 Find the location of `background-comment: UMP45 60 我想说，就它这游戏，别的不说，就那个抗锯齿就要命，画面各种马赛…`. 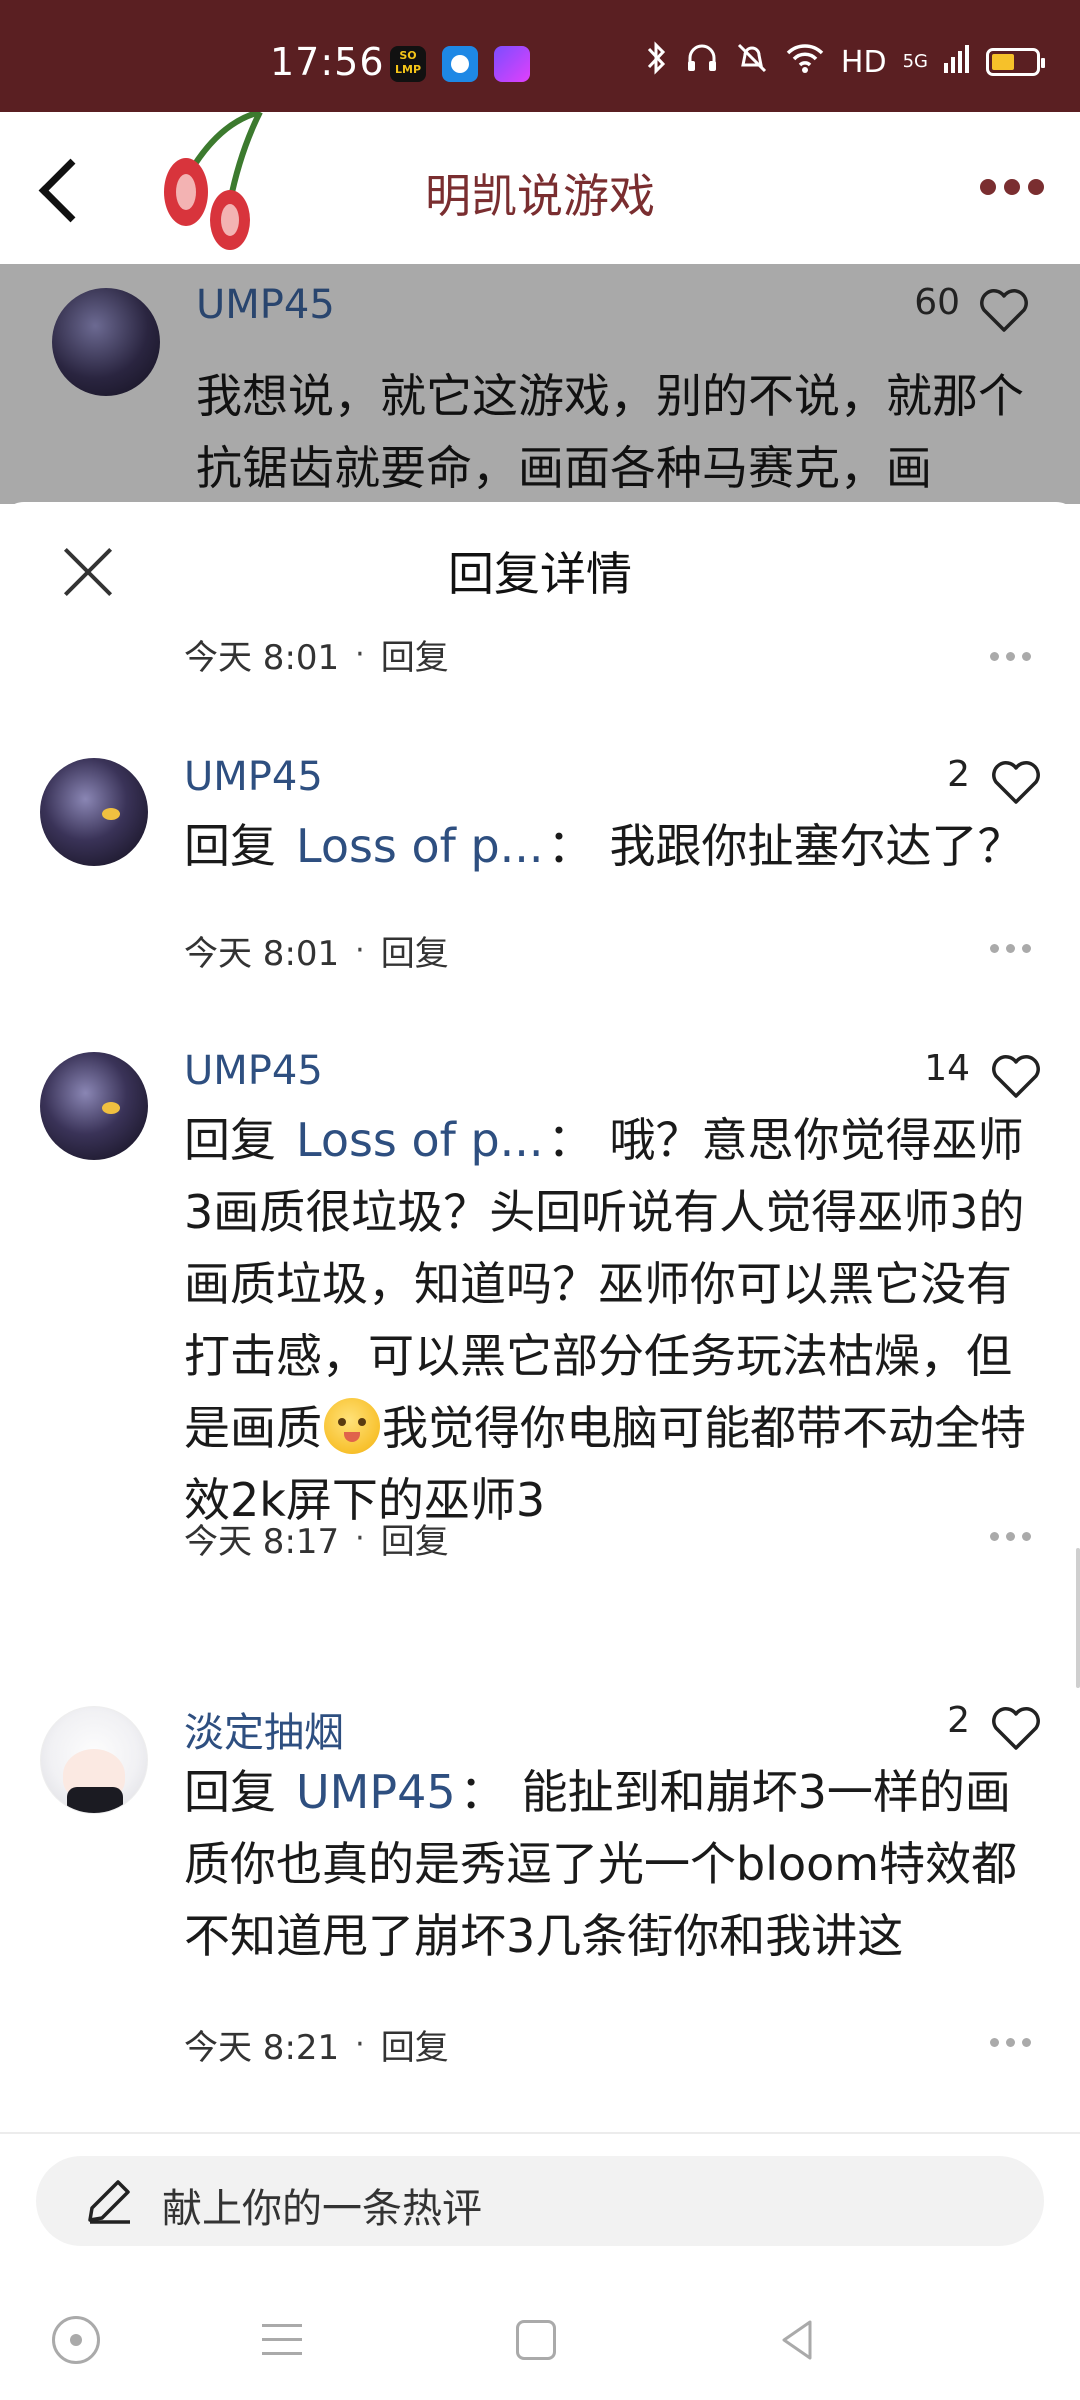

background-comment: UMP45 60 我想说，就它这游戏，别的不说，就那个抗锯齿就要命，画面各种马赛… is located at coordinates (540, 384).